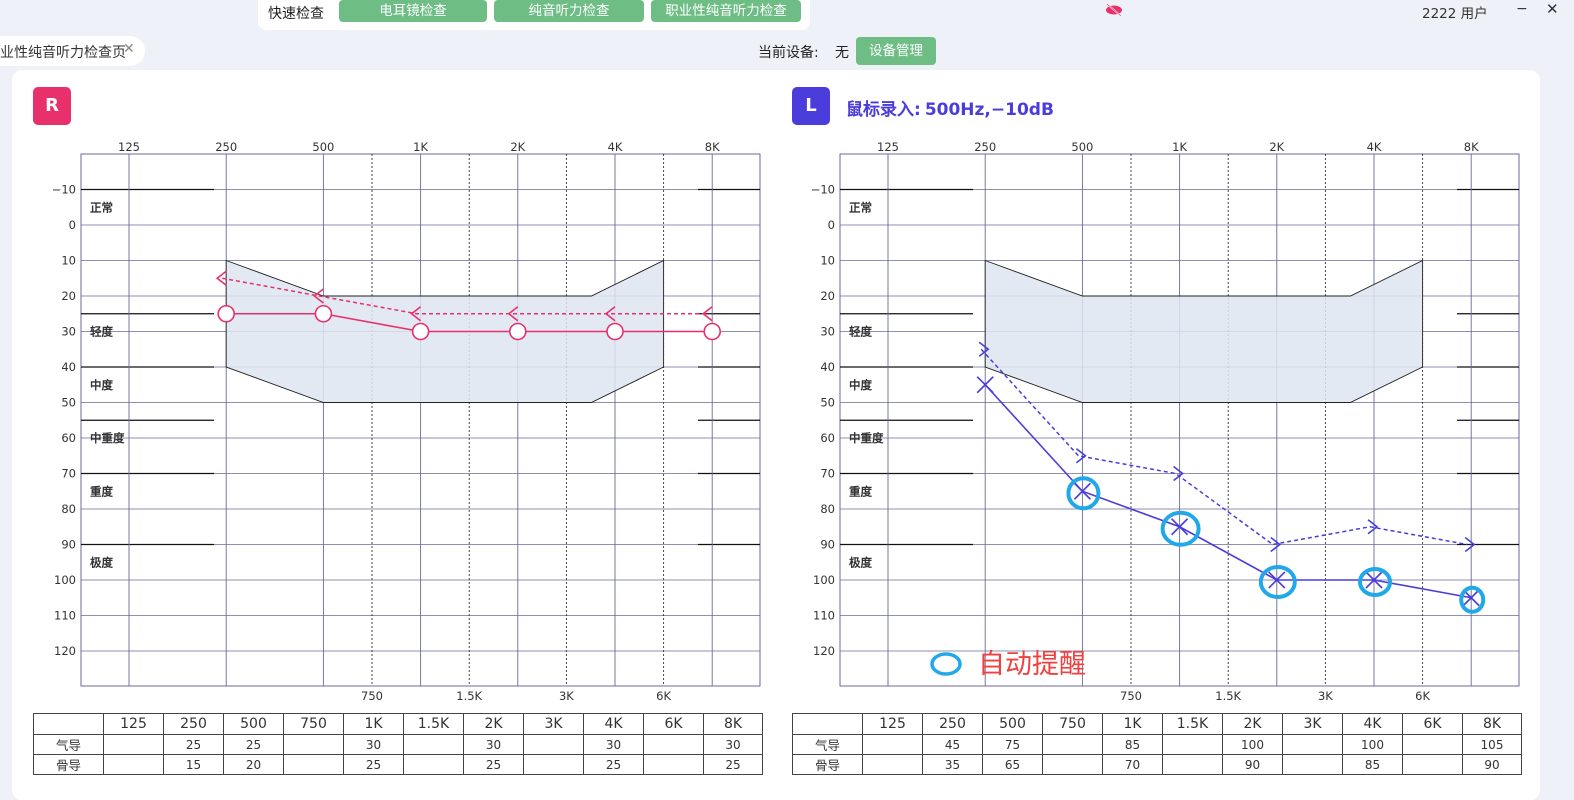 This screenshot has height=800, width=1574. I want to click on freq-label-bottom: 1.5K, so click(469, 696).